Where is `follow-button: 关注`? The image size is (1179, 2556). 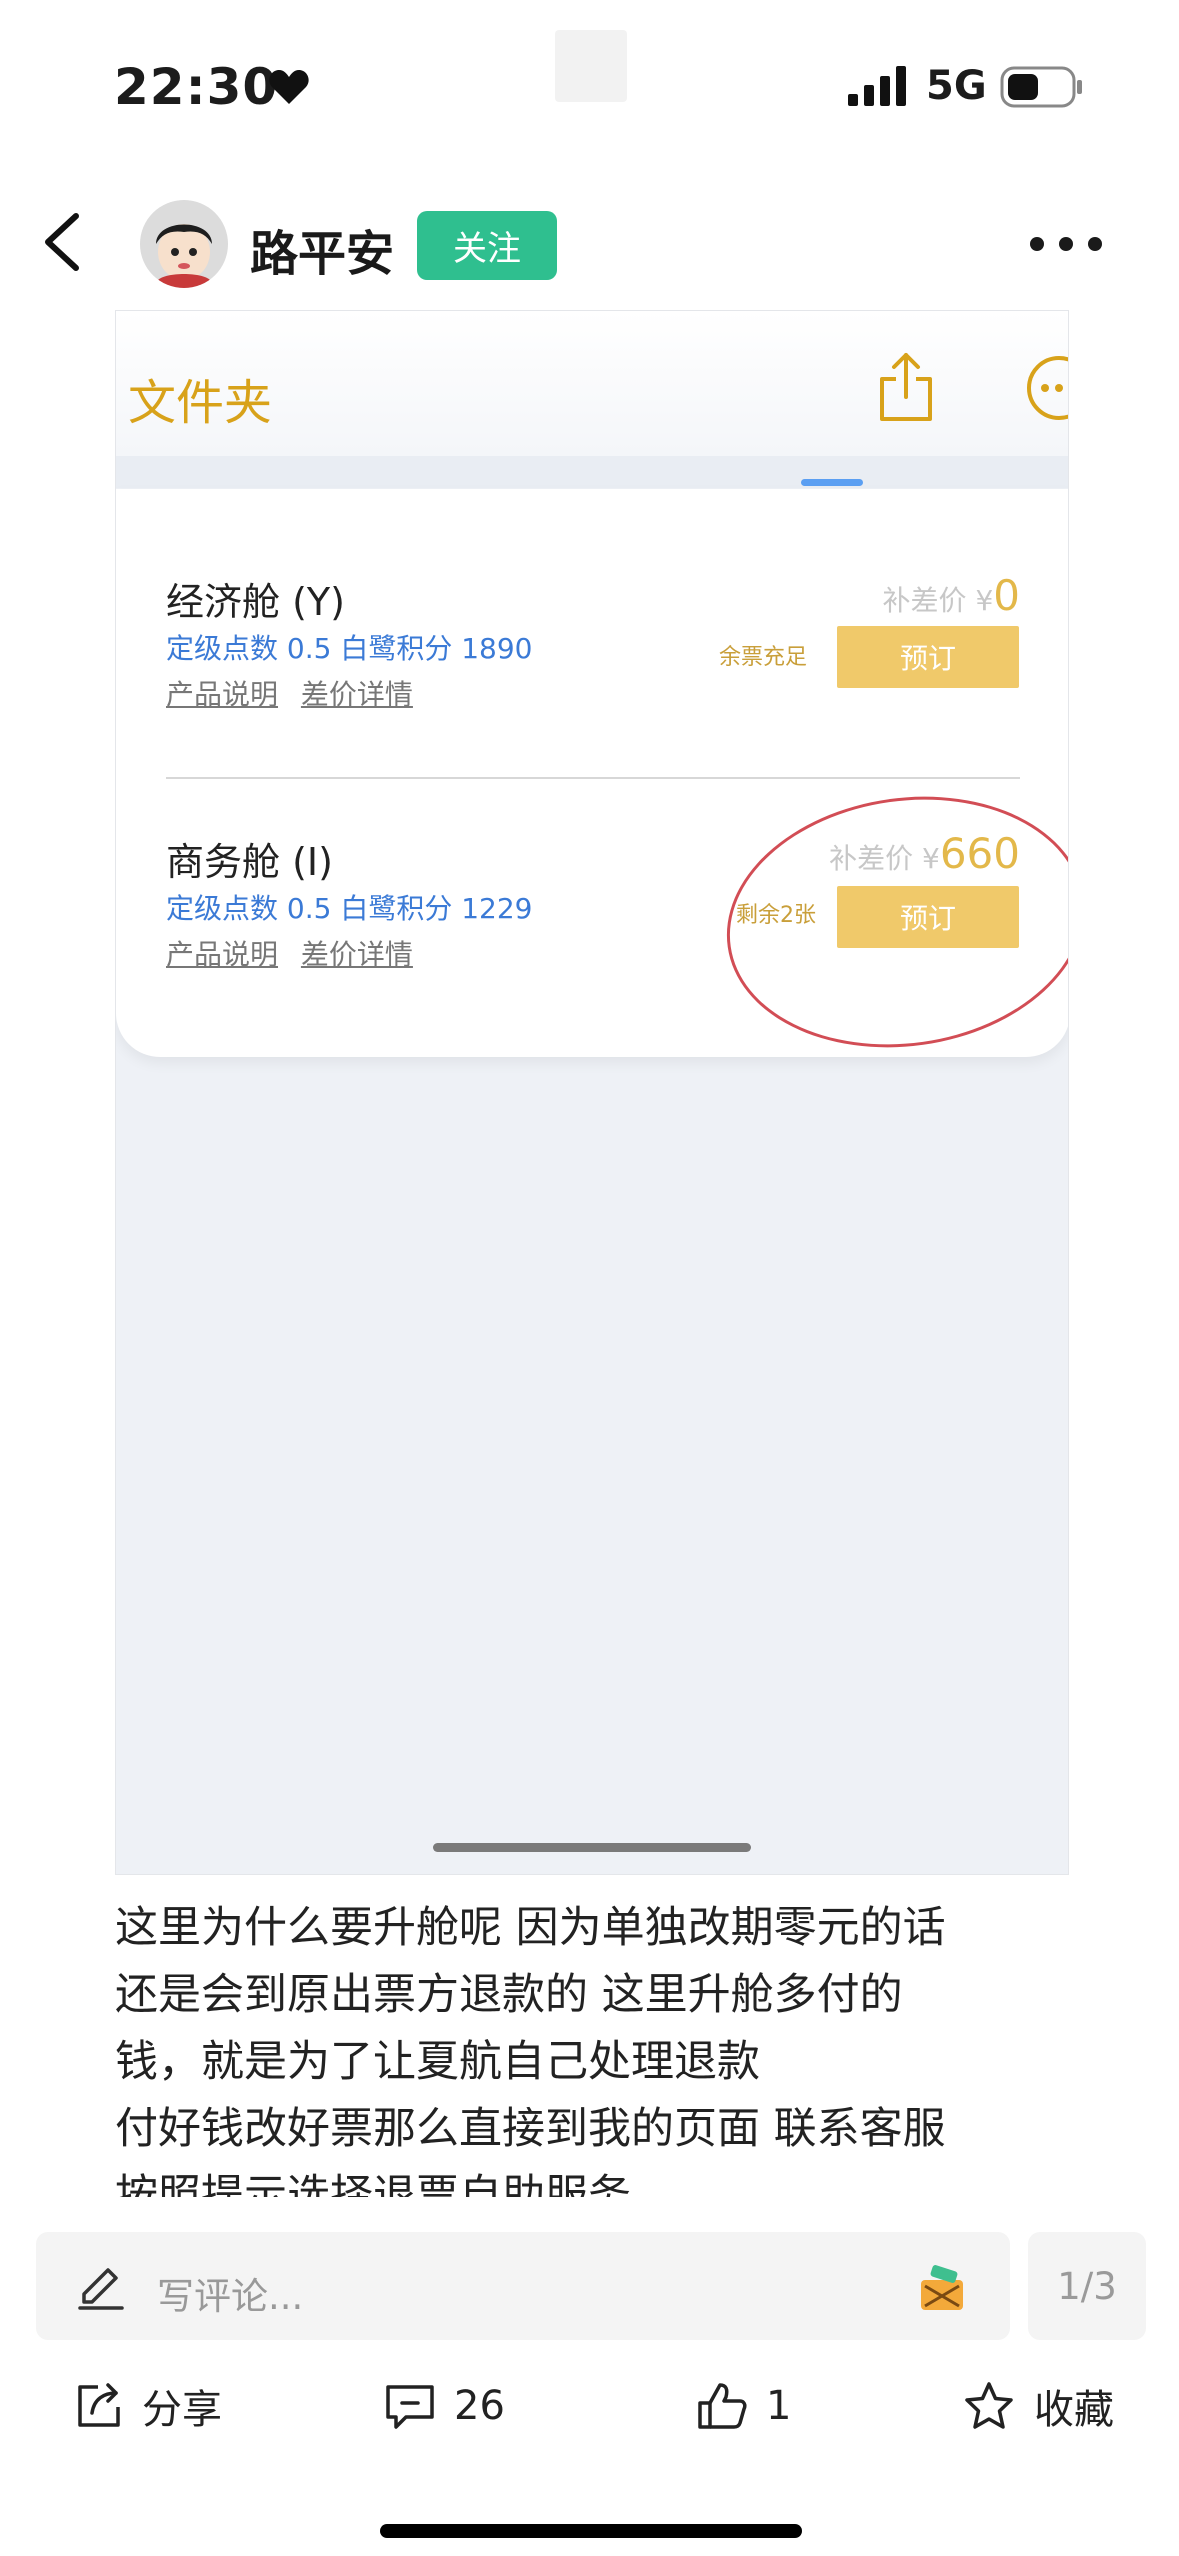
follow-button: 关注 is located at coordinates (487, 245).